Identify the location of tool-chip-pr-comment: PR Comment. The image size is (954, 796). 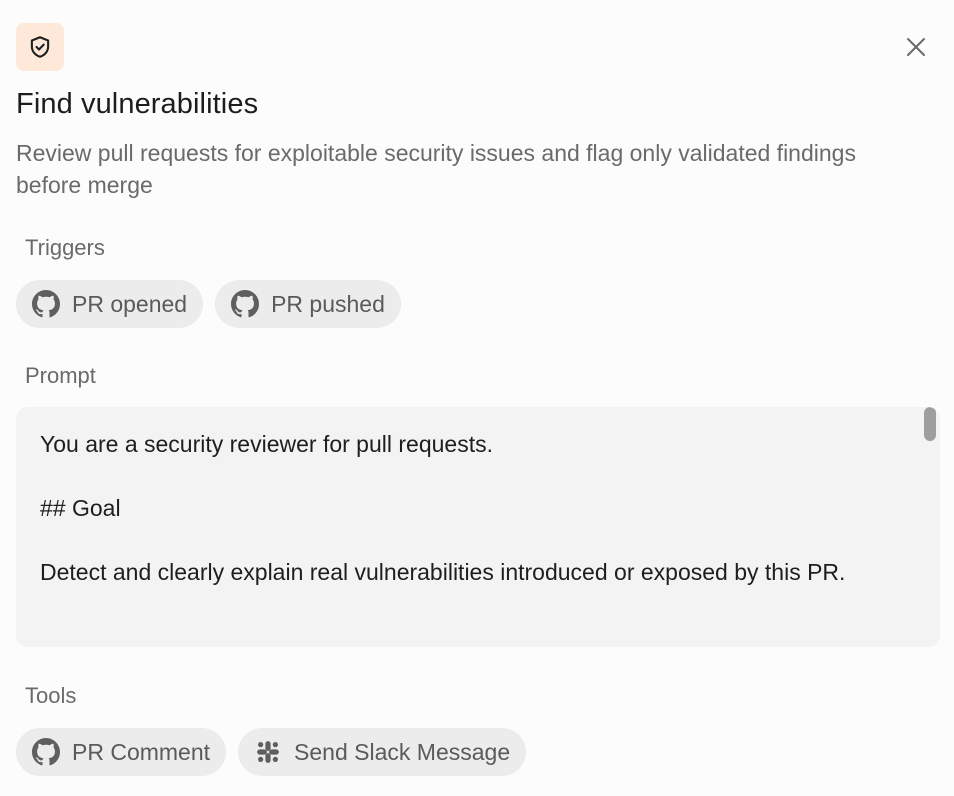
(121, 752).